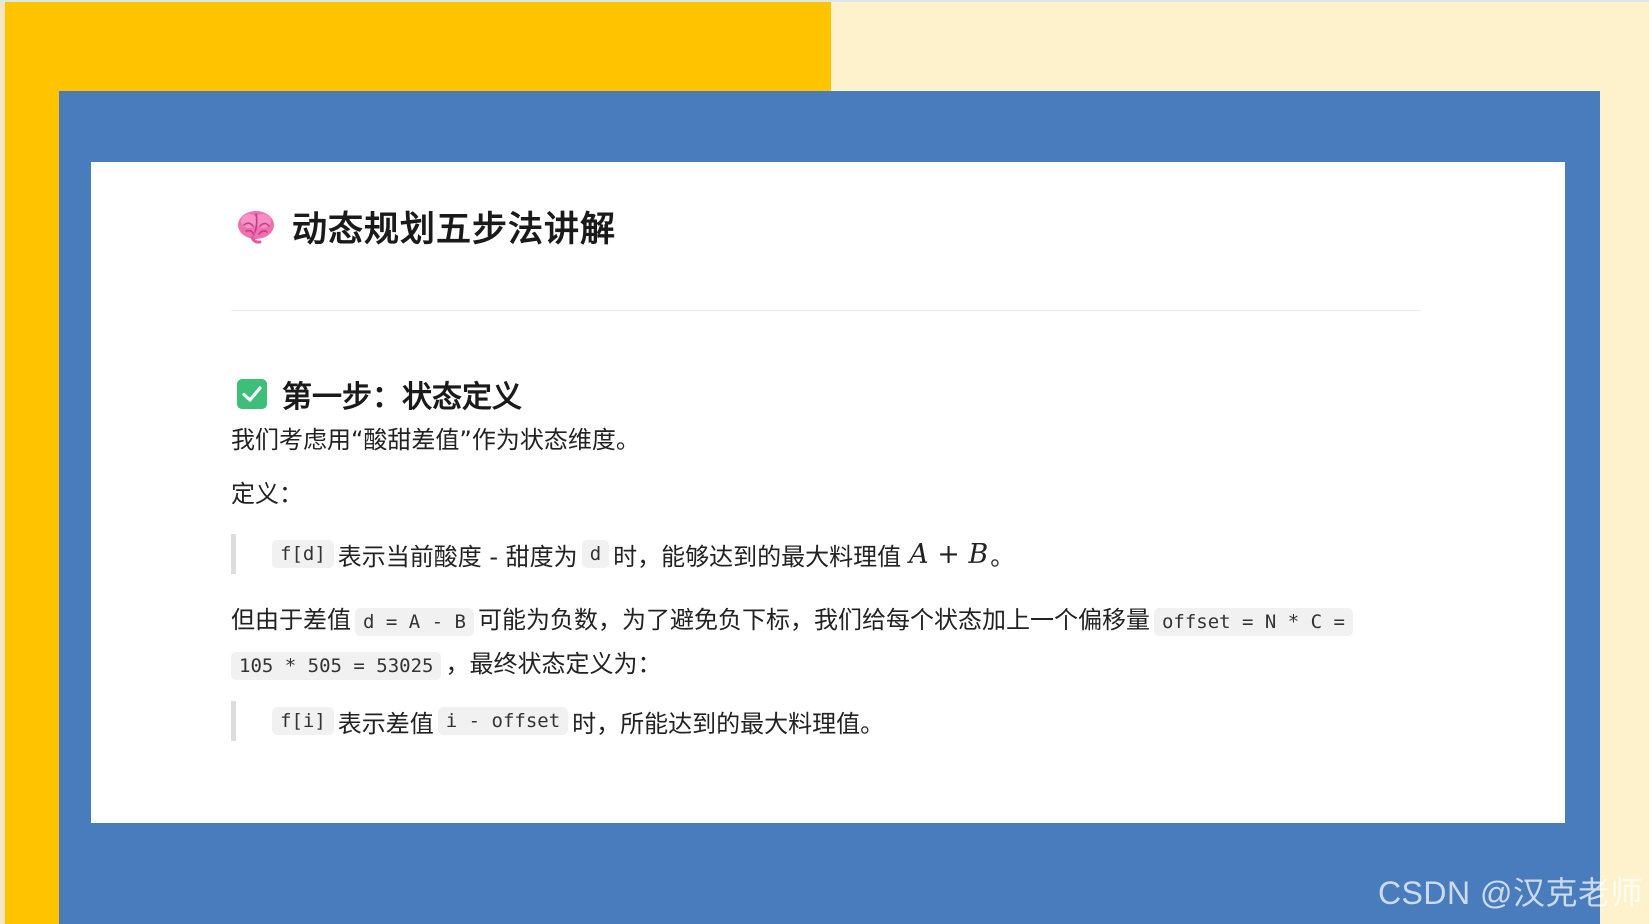 The image size is (1649, 924). I want to click on para2-text-c: ，最终状态定义为：, so click(553, 664).